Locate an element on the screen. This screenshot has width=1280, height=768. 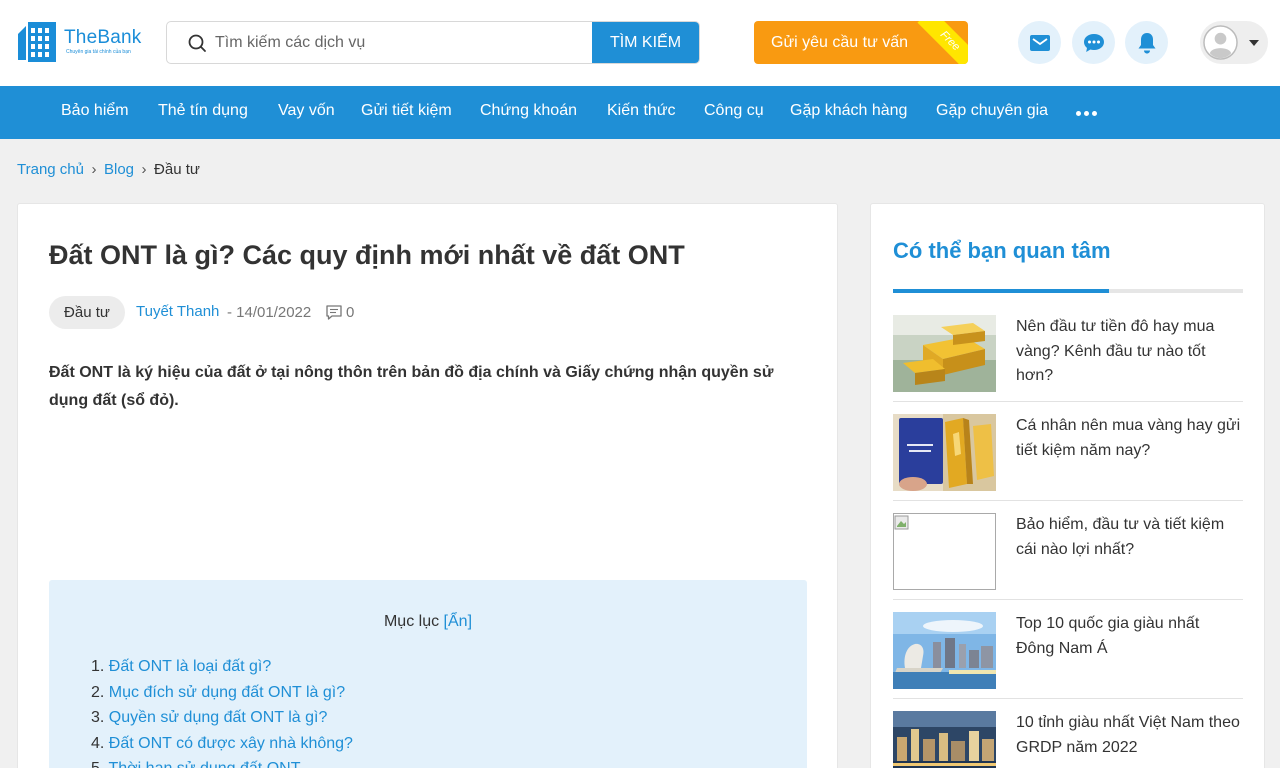
nav-item-kien-thuc: Kiến thức is located at coordinates (641, 111).